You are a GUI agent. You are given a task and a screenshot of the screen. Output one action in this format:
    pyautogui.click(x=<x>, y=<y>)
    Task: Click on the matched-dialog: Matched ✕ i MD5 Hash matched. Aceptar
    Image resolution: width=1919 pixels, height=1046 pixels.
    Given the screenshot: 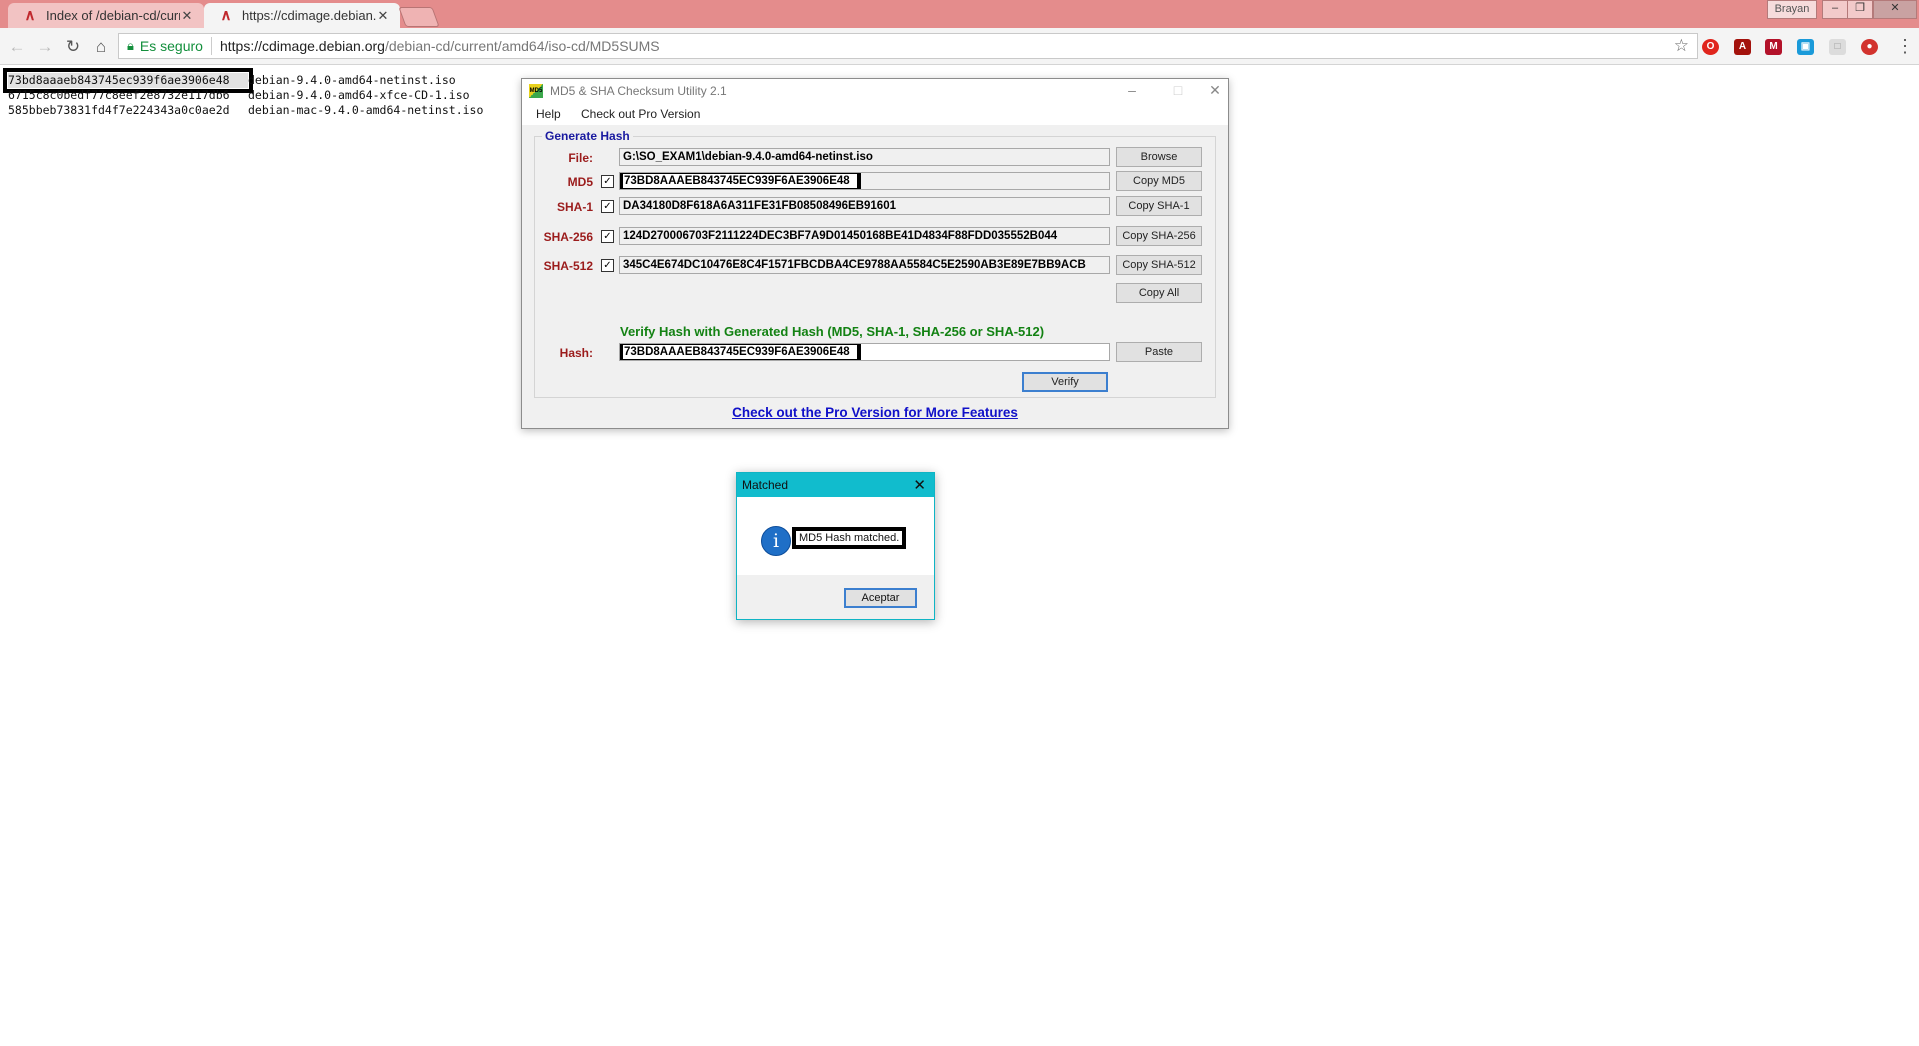 What is the action you would take?
    pyautogui.click(x=835, y=546)
    